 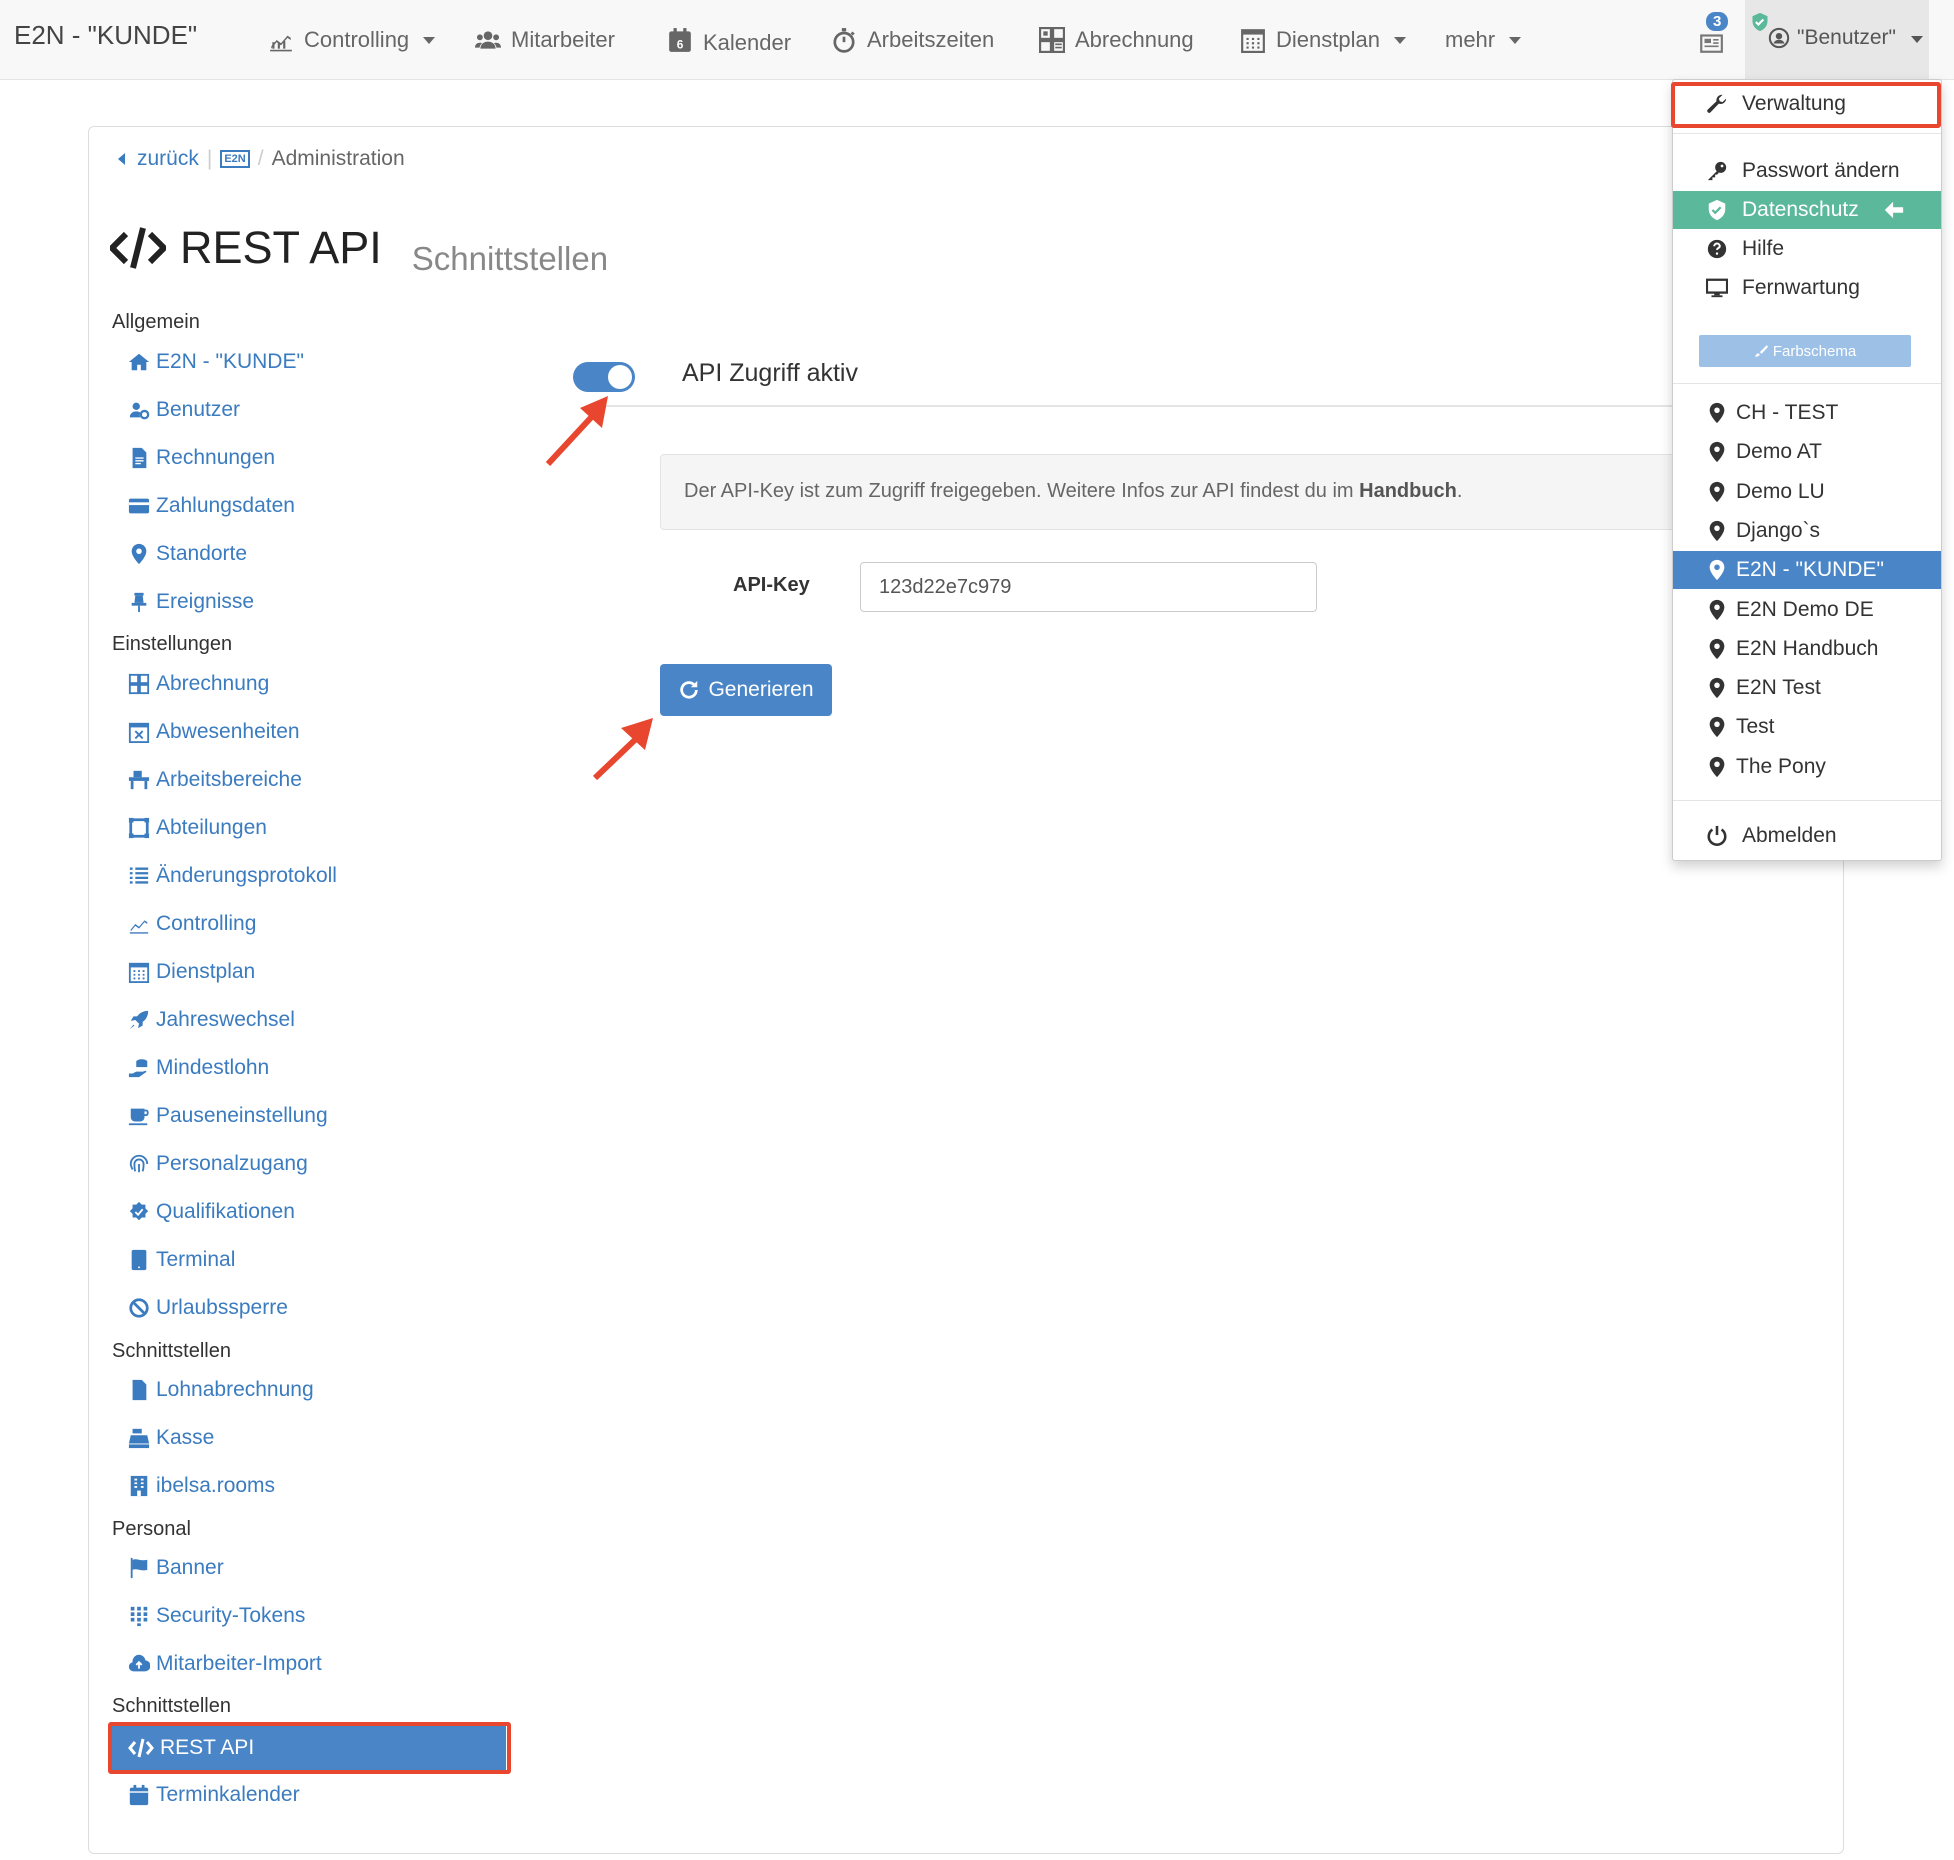 I want to click on farbschema-button: Farbschema, so click(x=1805, y=351).